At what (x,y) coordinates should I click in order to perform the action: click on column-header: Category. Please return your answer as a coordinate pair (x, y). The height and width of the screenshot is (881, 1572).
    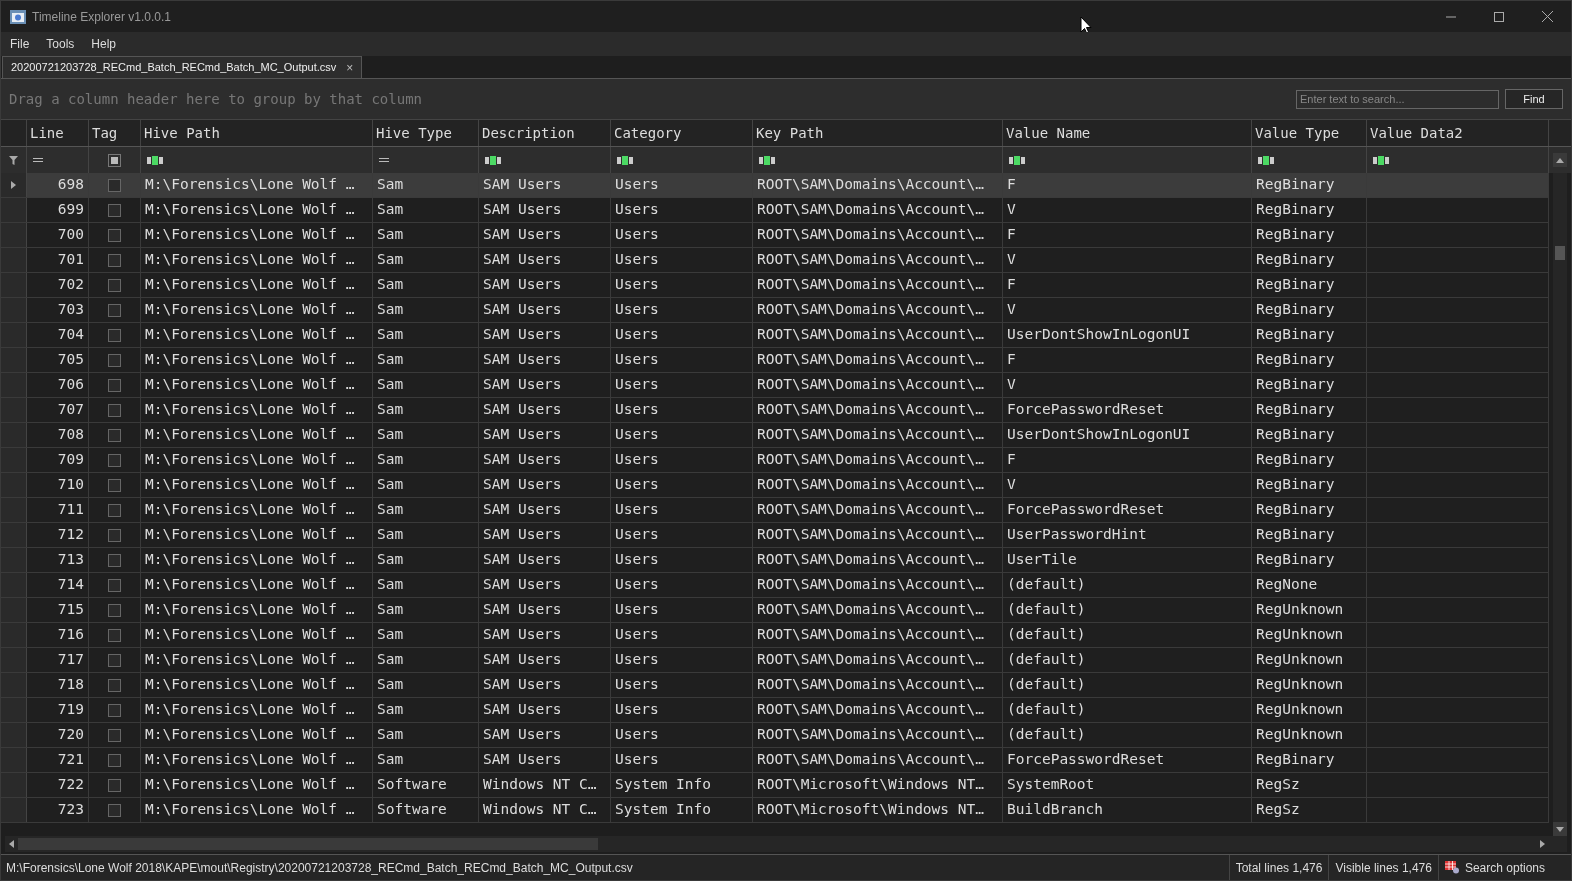
    Looking at the image, I should click on (682, 133).